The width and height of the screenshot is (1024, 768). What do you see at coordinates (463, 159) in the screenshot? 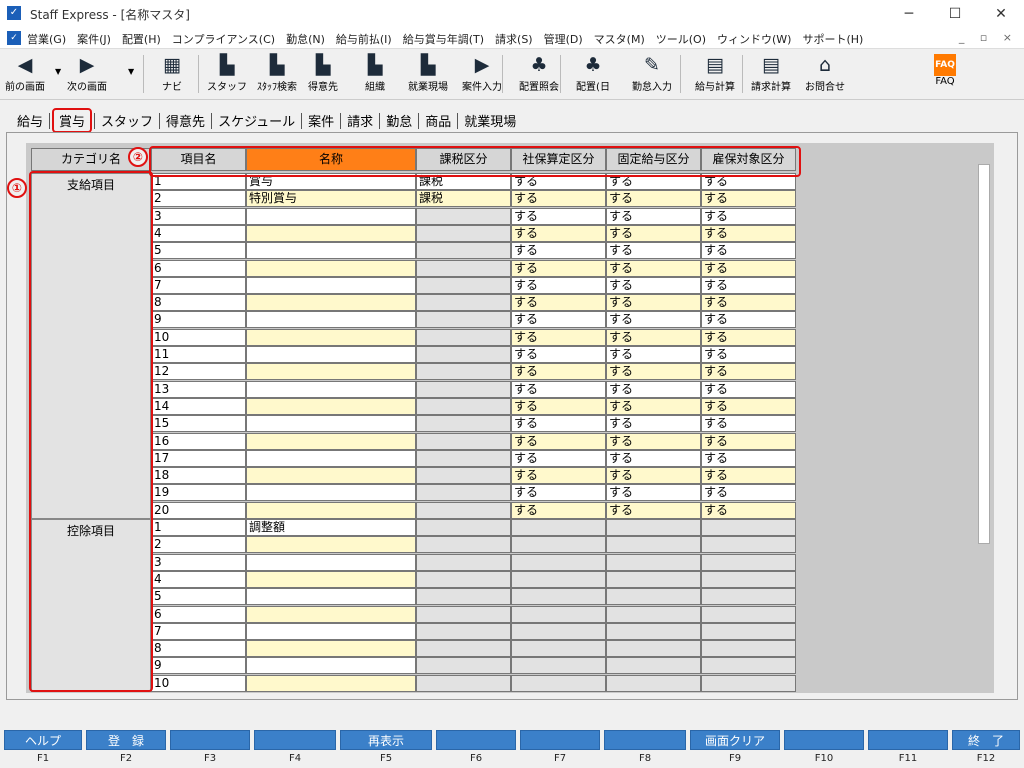
I see `column-header-tax: 課税区分` at bounding box center [463, 159].